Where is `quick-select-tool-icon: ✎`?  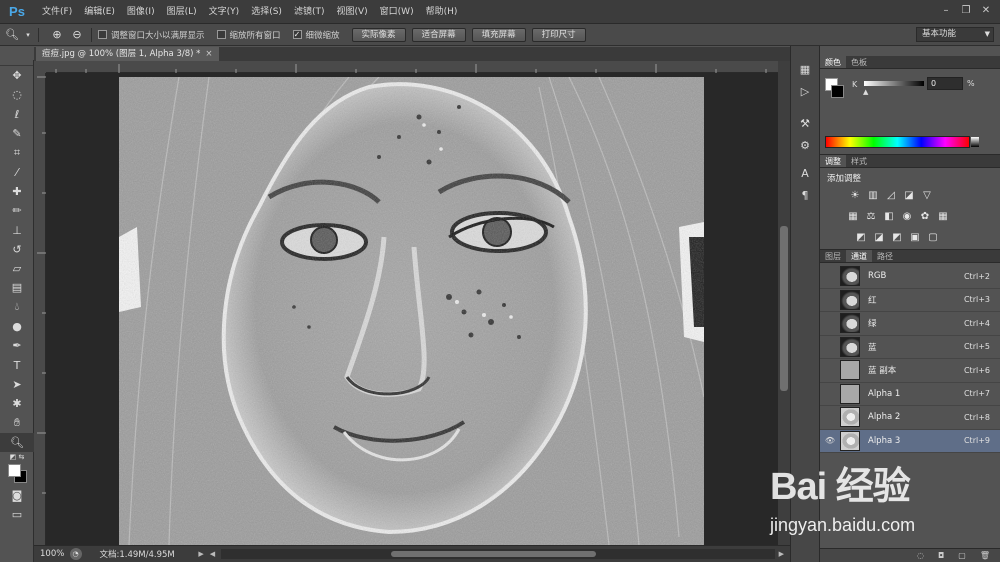
quick-select-tool-icon: ✎ is located at coordinates (17, 133).